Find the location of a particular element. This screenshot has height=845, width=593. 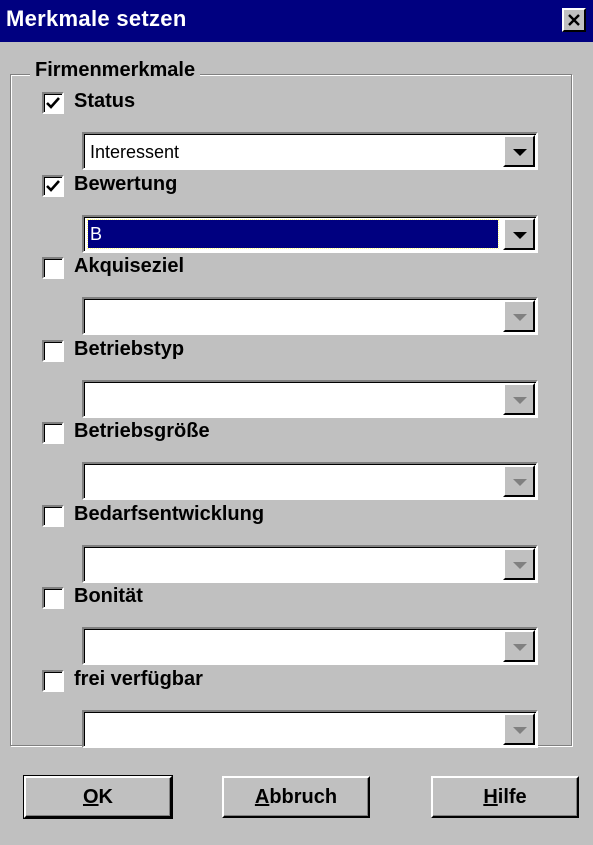

combobox-value: Interessent is located at coordinates (135, 152).